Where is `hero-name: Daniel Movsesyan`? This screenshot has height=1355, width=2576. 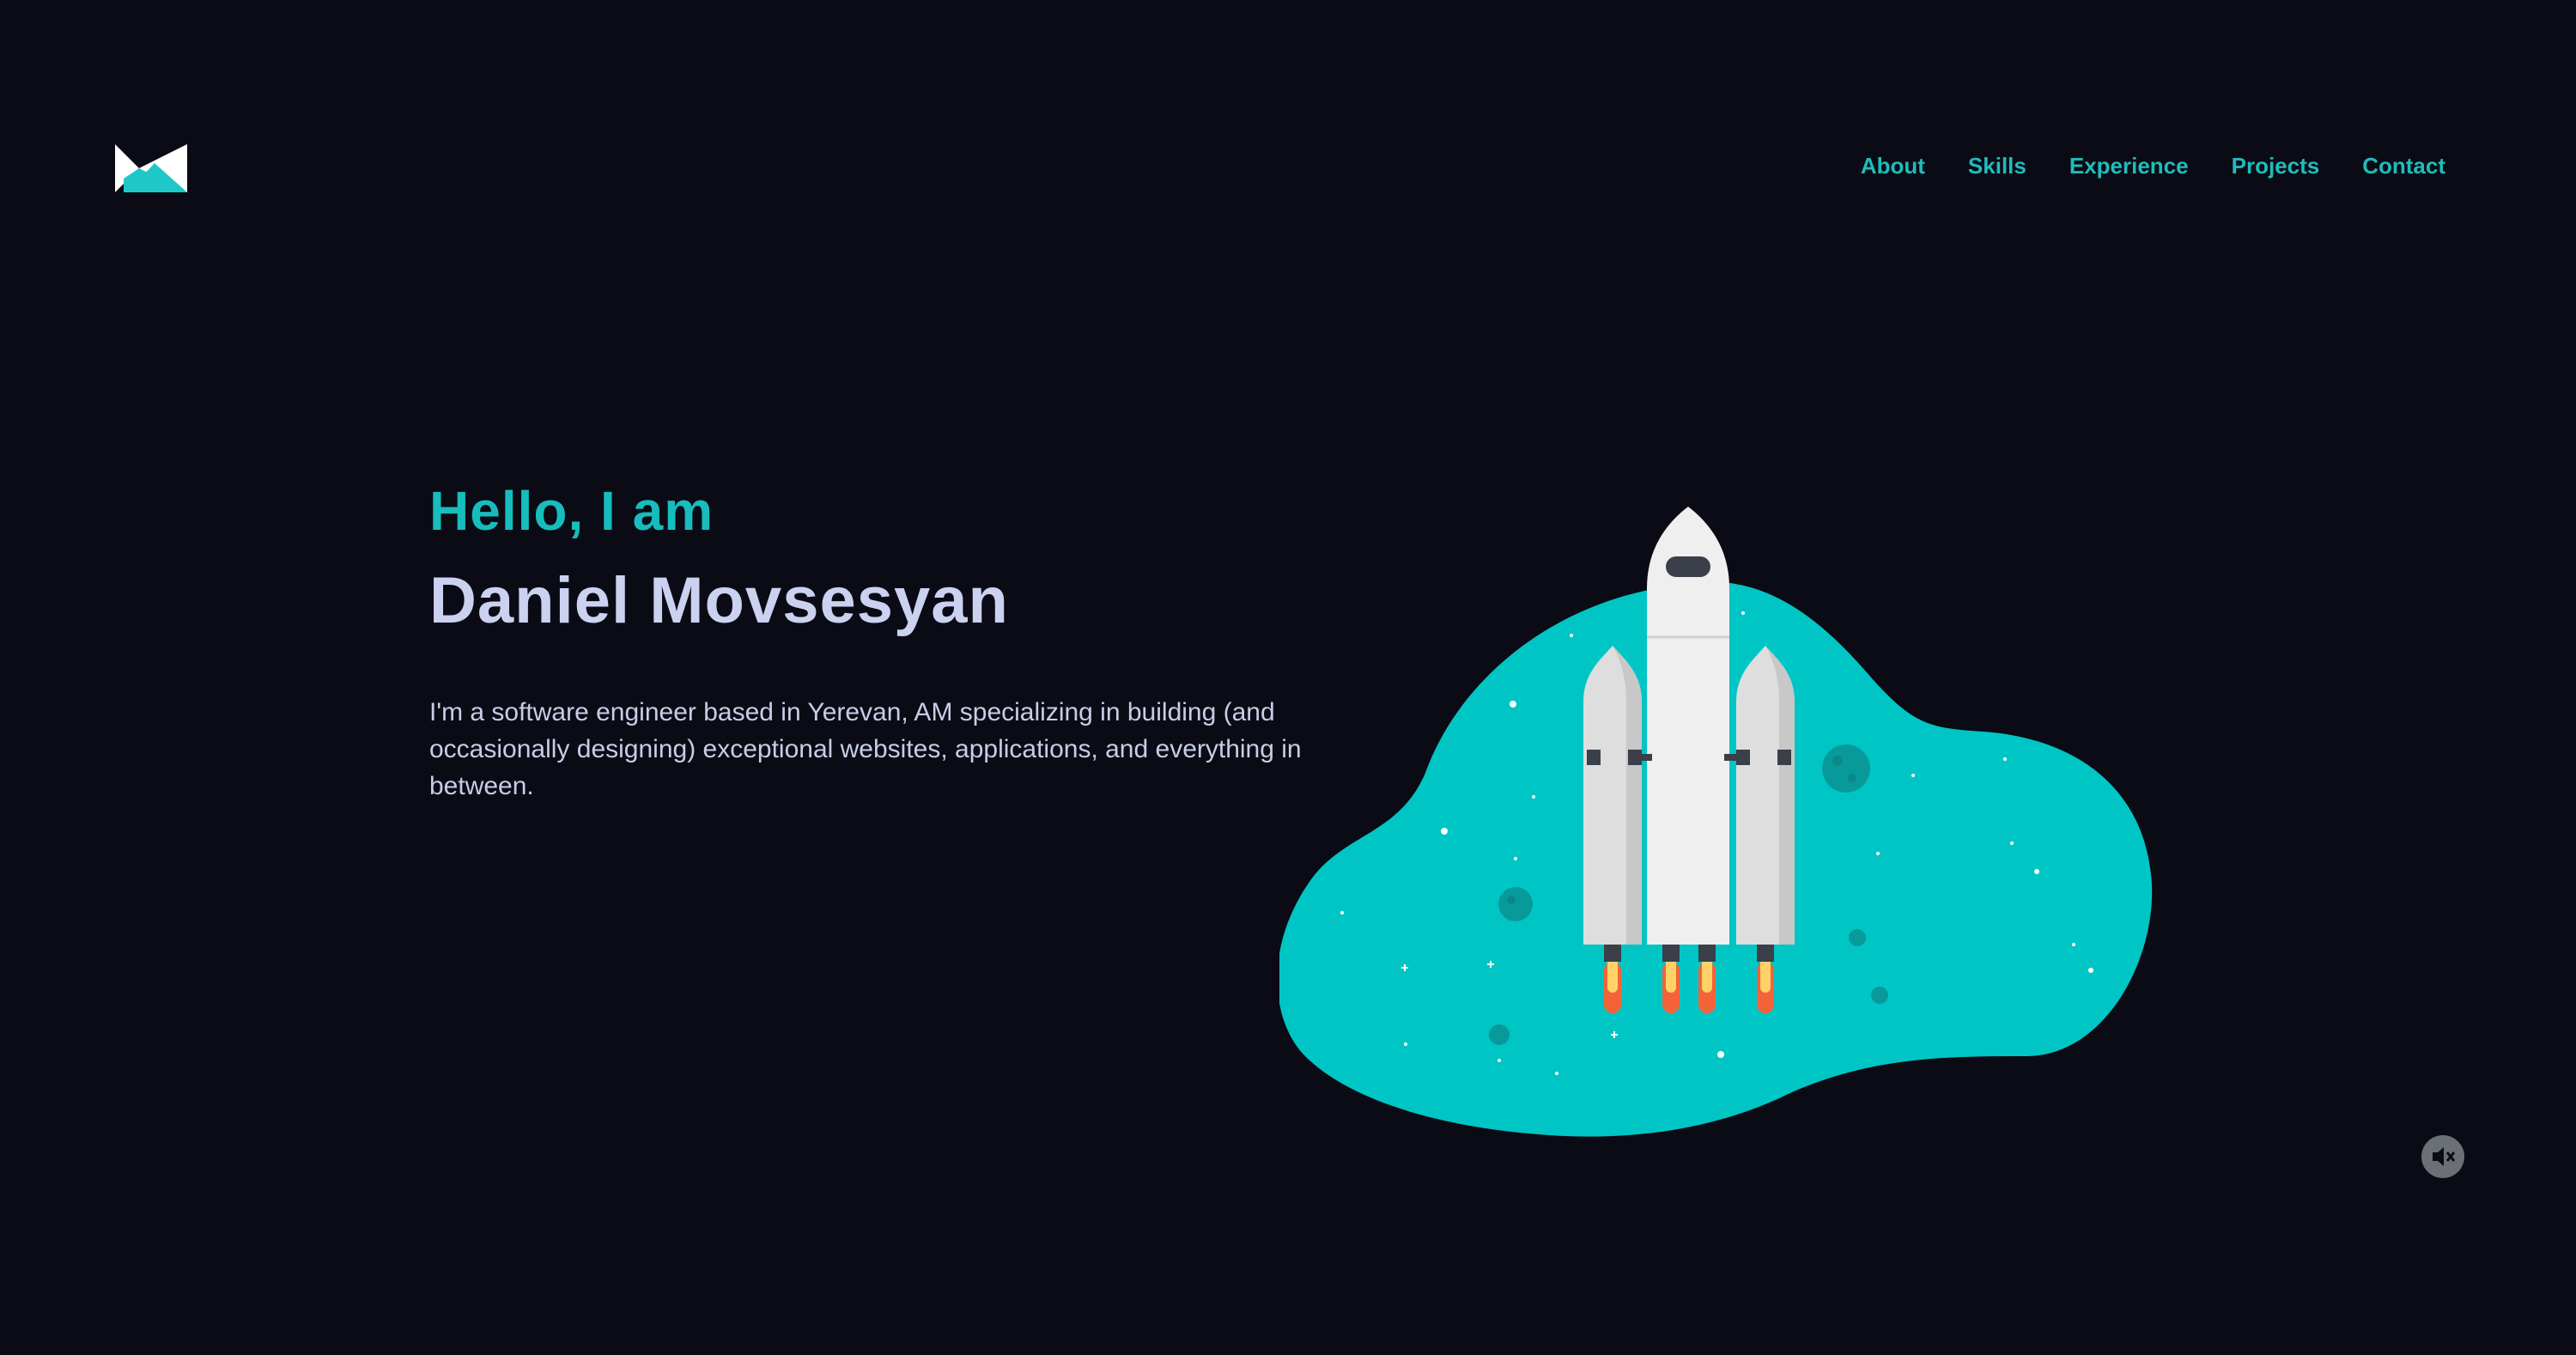
hero-name: Daniel Movsesyan is located at coordinates (719, 601).